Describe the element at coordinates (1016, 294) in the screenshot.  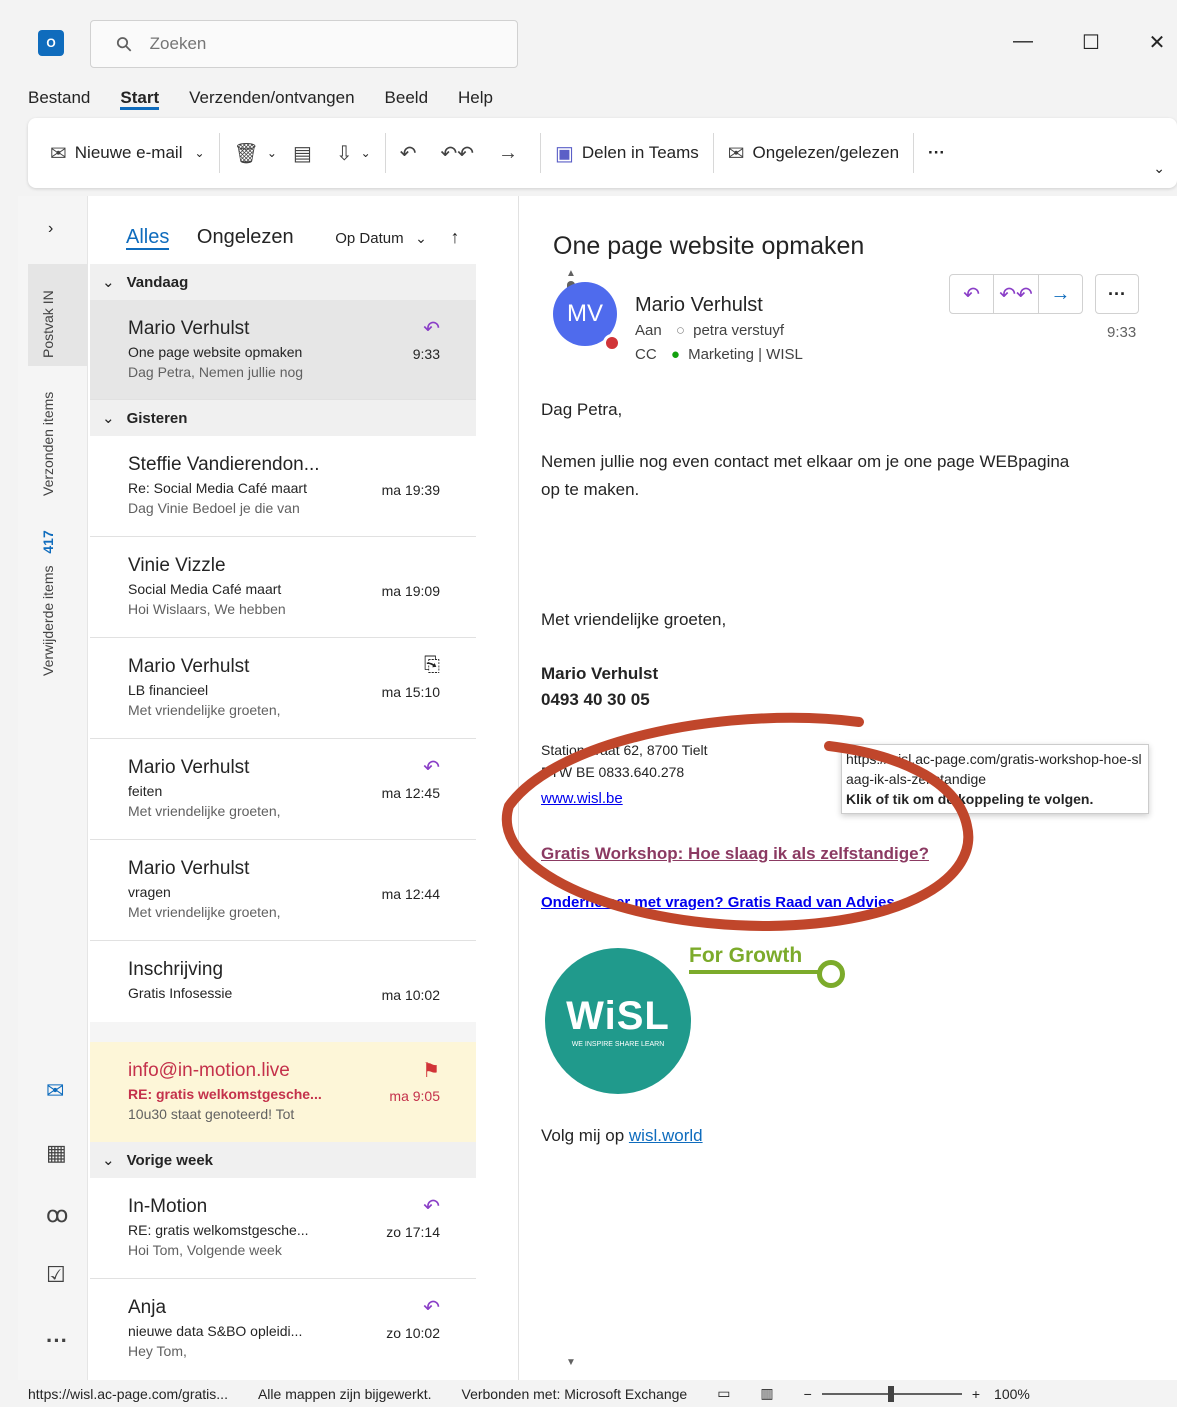
I see `reply-all-icon: ↶↶` at that location.